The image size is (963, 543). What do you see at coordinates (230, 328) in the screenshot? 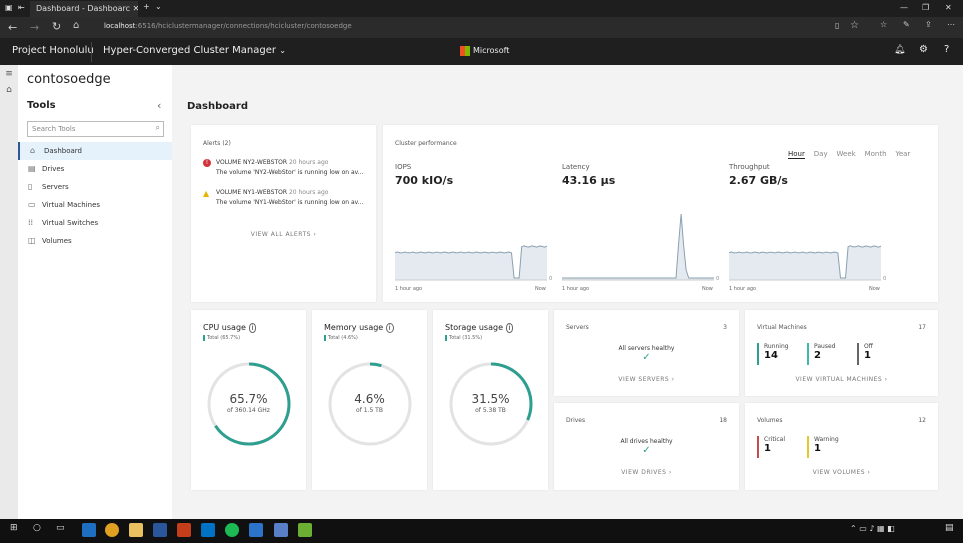
I see `usage-title: CPU usage i` at bounding box center [230, 328].